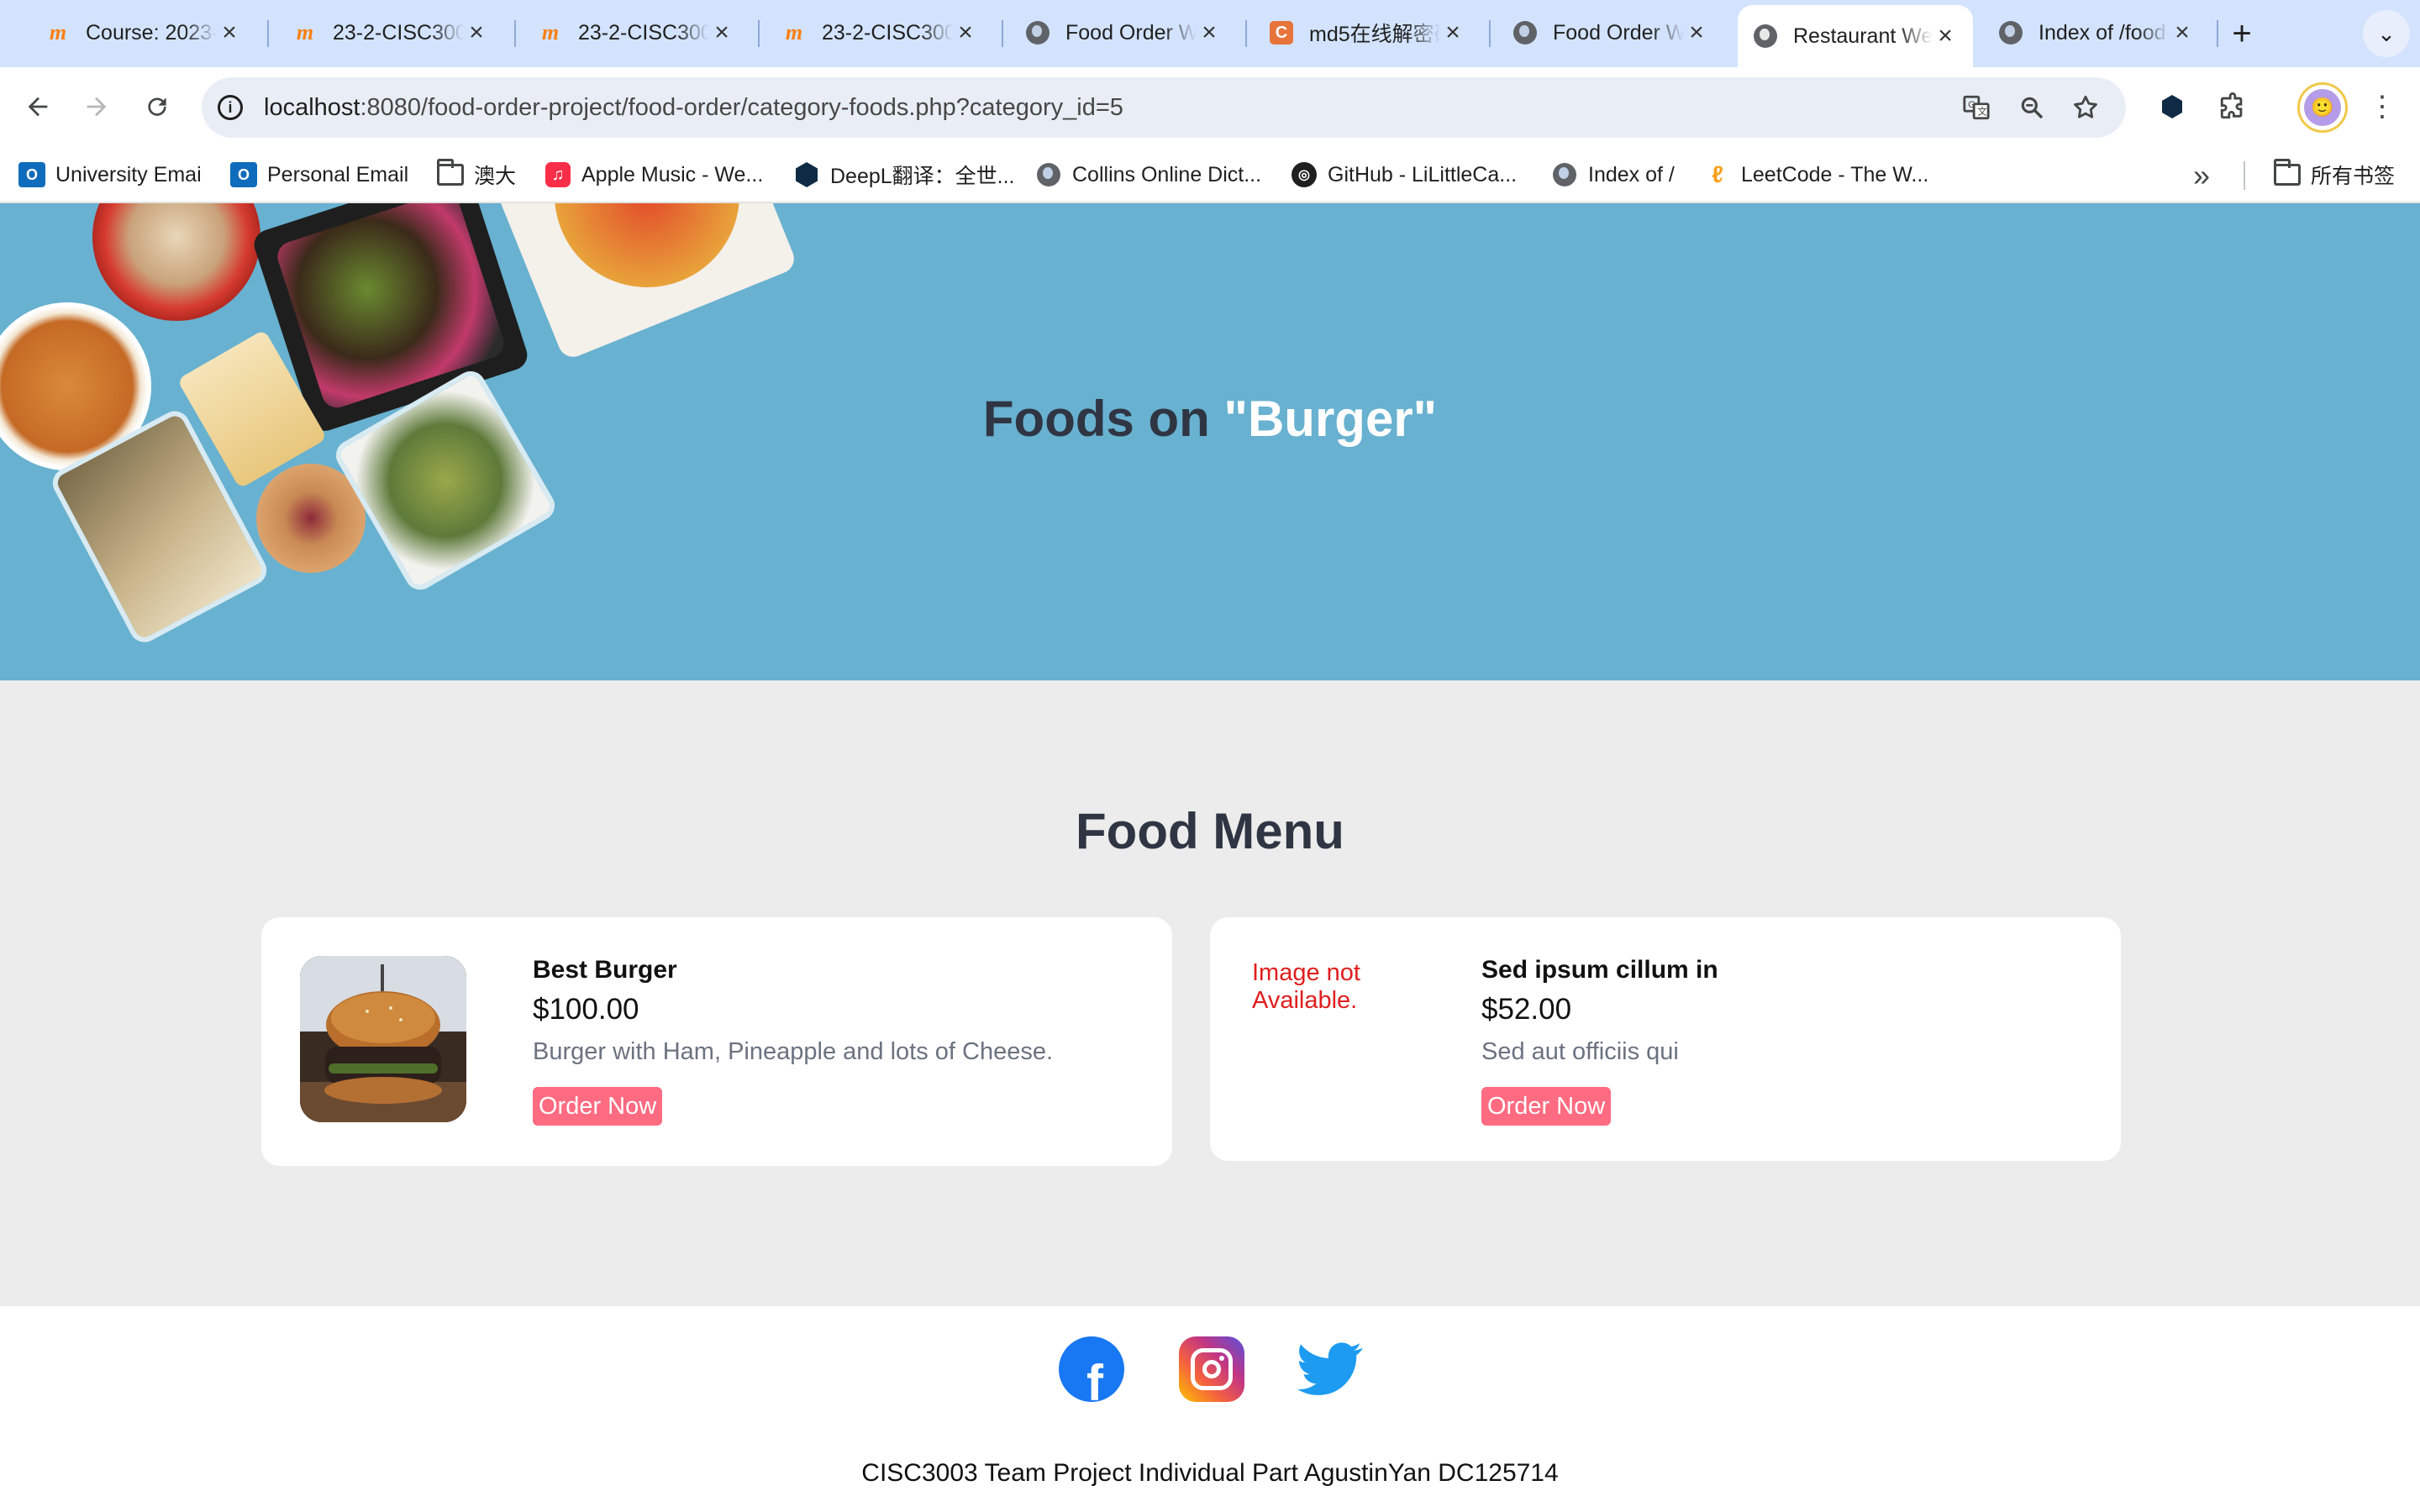 The image size is (2420, 1512). I want to click on leetcode-icon: ℓ, so click(1717, 174).